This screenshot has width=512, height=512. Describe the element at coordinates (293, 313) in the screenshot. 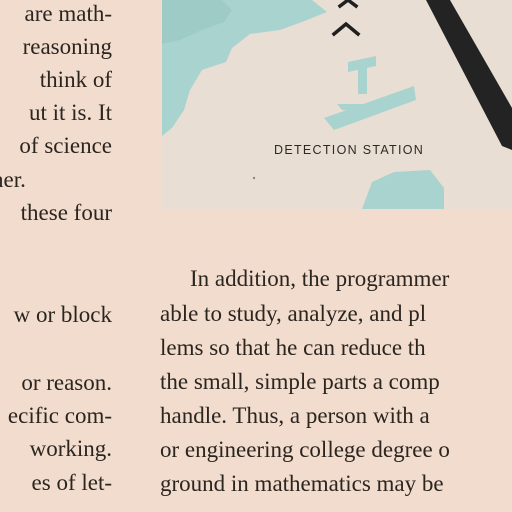

I see `right-line-2: able to study, analyze, and pl` at that location.